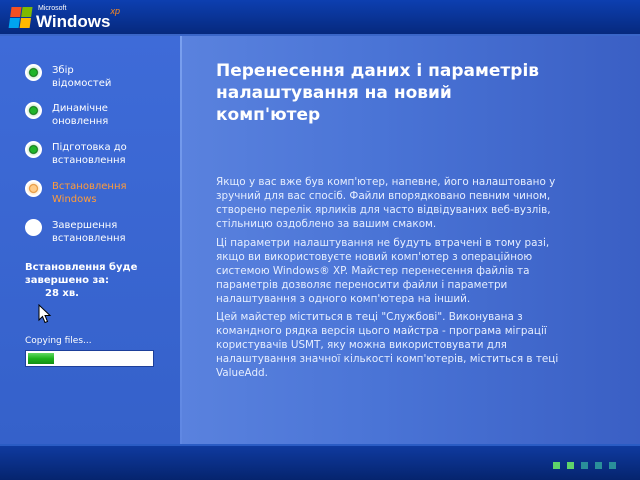 This screenshot has width=640, height=480. I want to click on step-label: Збір відомостей, so click(82, 77).